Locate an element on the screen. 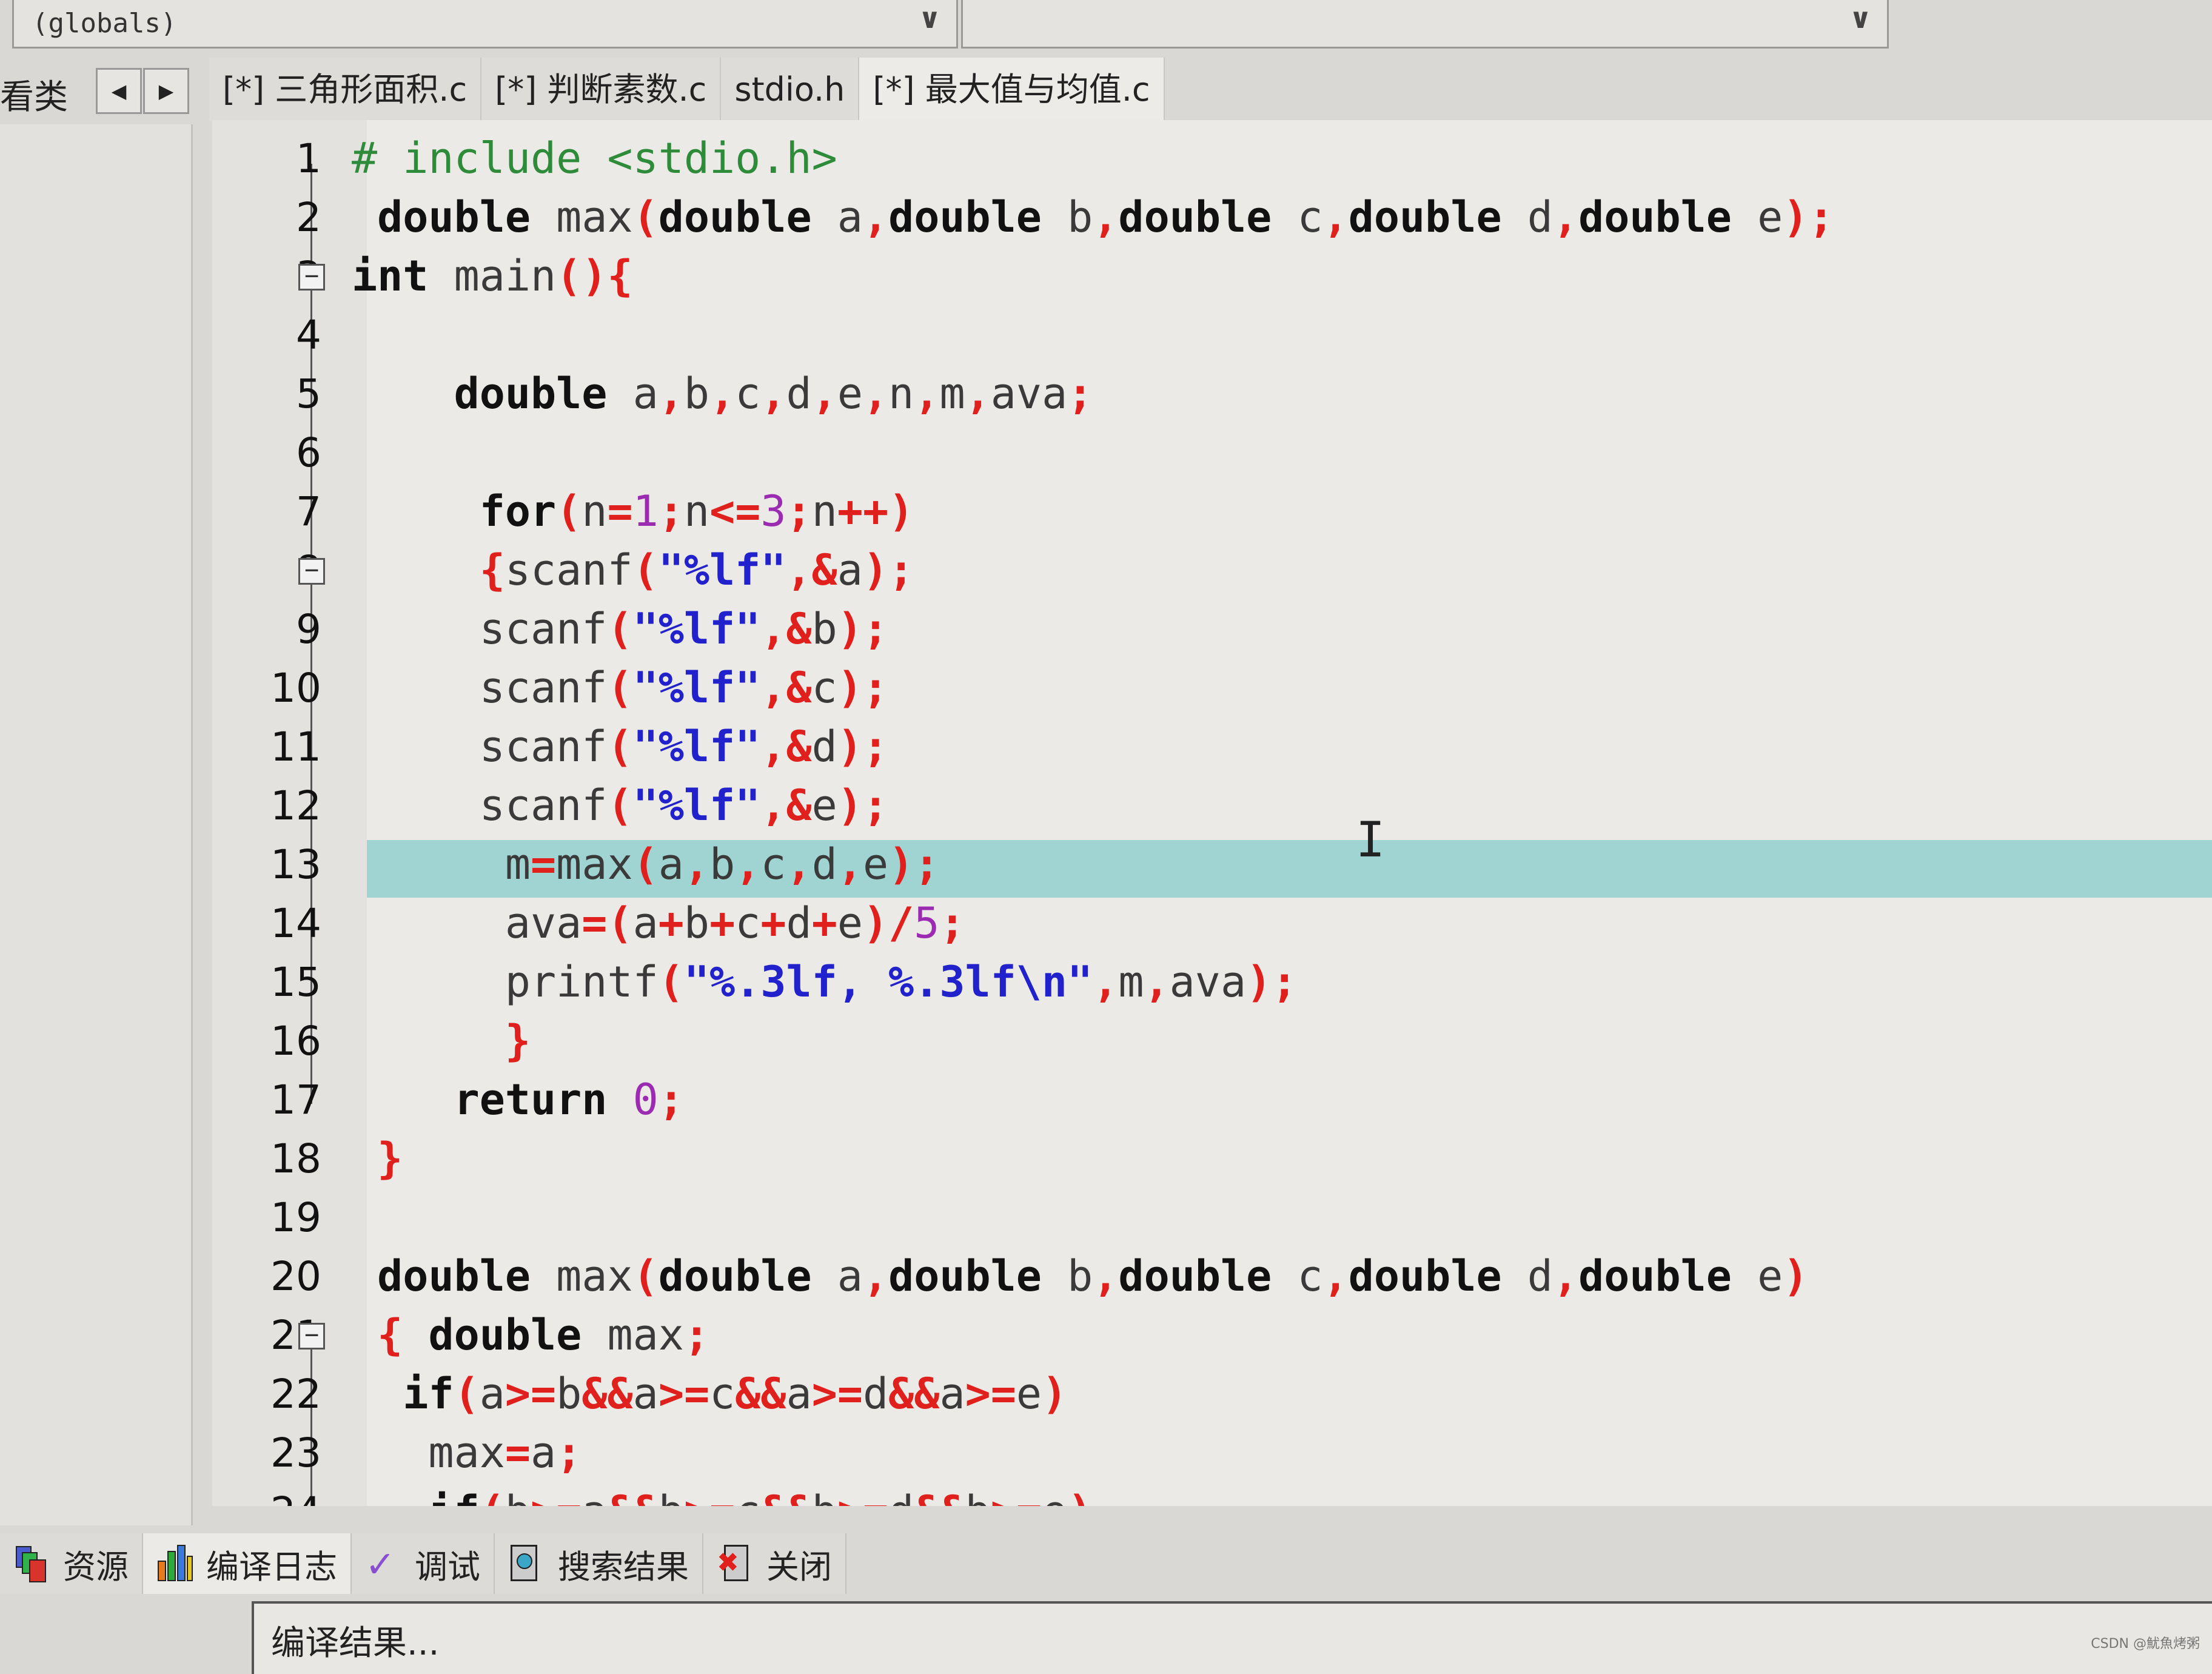  code-text: double a,b,c,d,e,n,m,ava; is located at coordinates (722, 394).